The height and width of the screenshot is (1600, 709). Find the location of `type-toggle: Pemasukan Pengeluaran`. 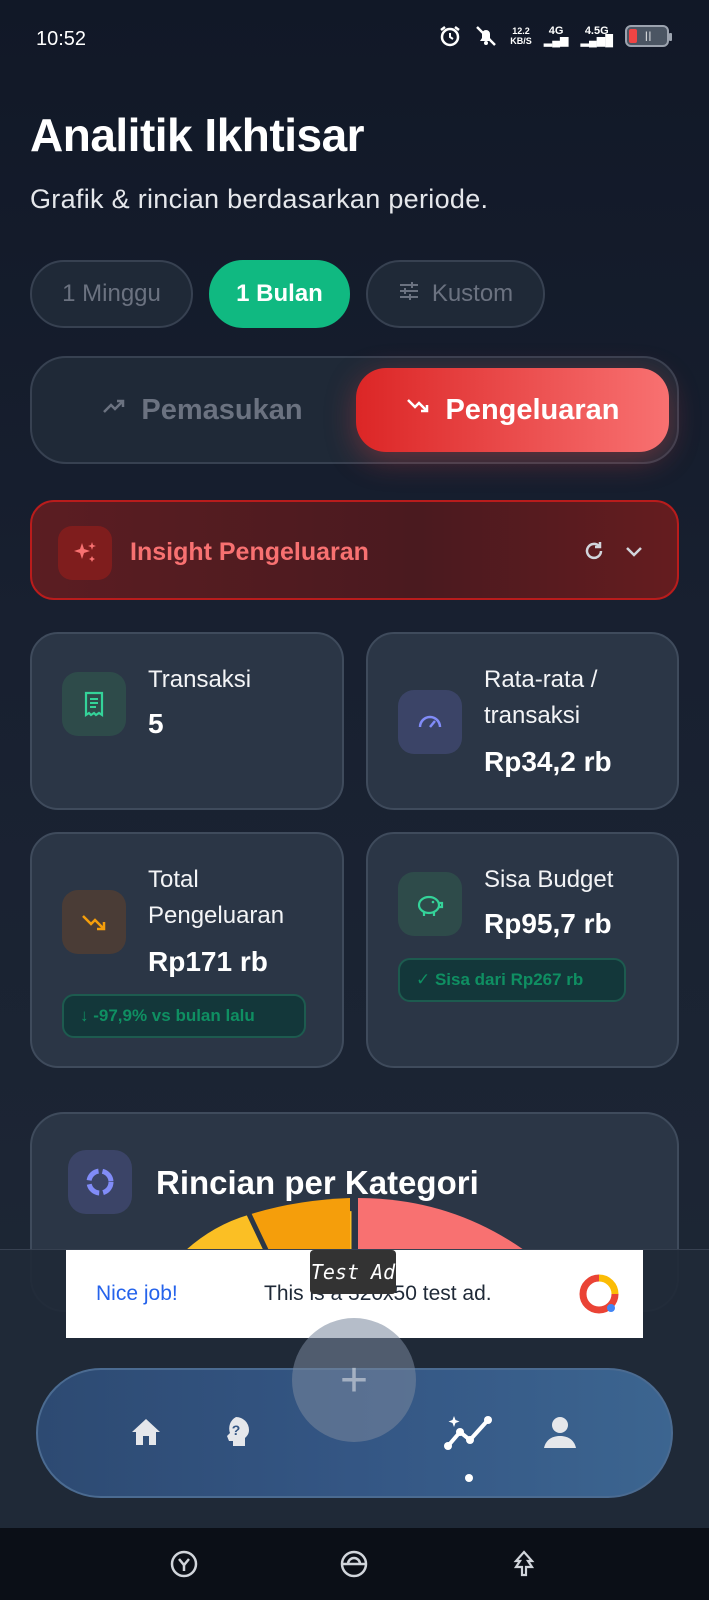

type-toggle: Pemasukan Pengeluaran is located at coordinates (354, 410).